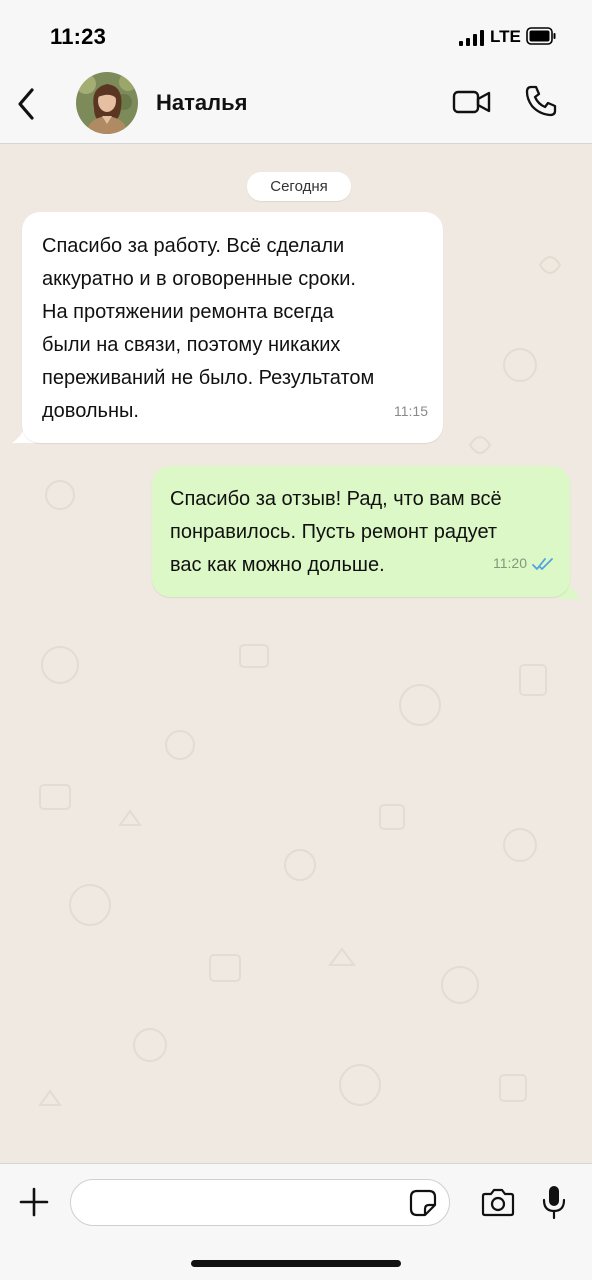 The height and width of the screenshot is (1280, 592). What do you see at coordinates (541, 36) in the screenshot?
I see `battery-icon` at bounding box center [541, 36].